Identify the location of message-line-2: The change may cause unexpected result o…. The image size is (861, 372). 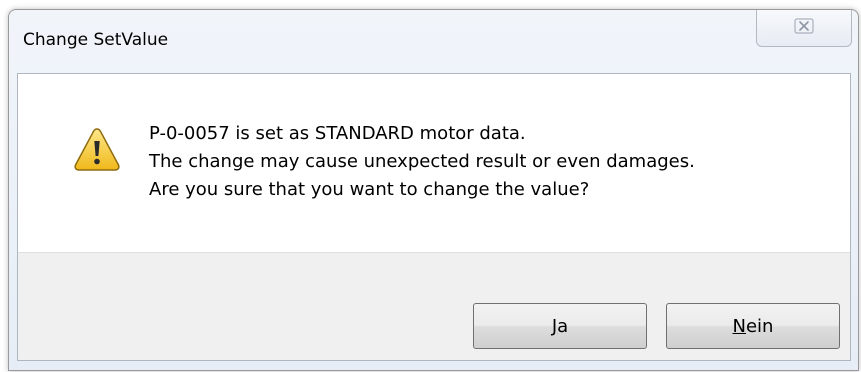
(422, 161).